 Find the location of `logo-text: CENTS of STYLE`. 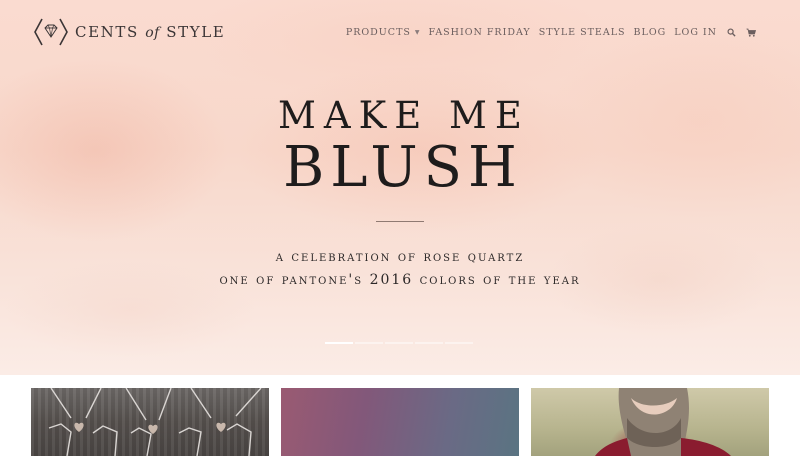

logo-text: CENTS of STYLE is located at coordinates (150, 32).